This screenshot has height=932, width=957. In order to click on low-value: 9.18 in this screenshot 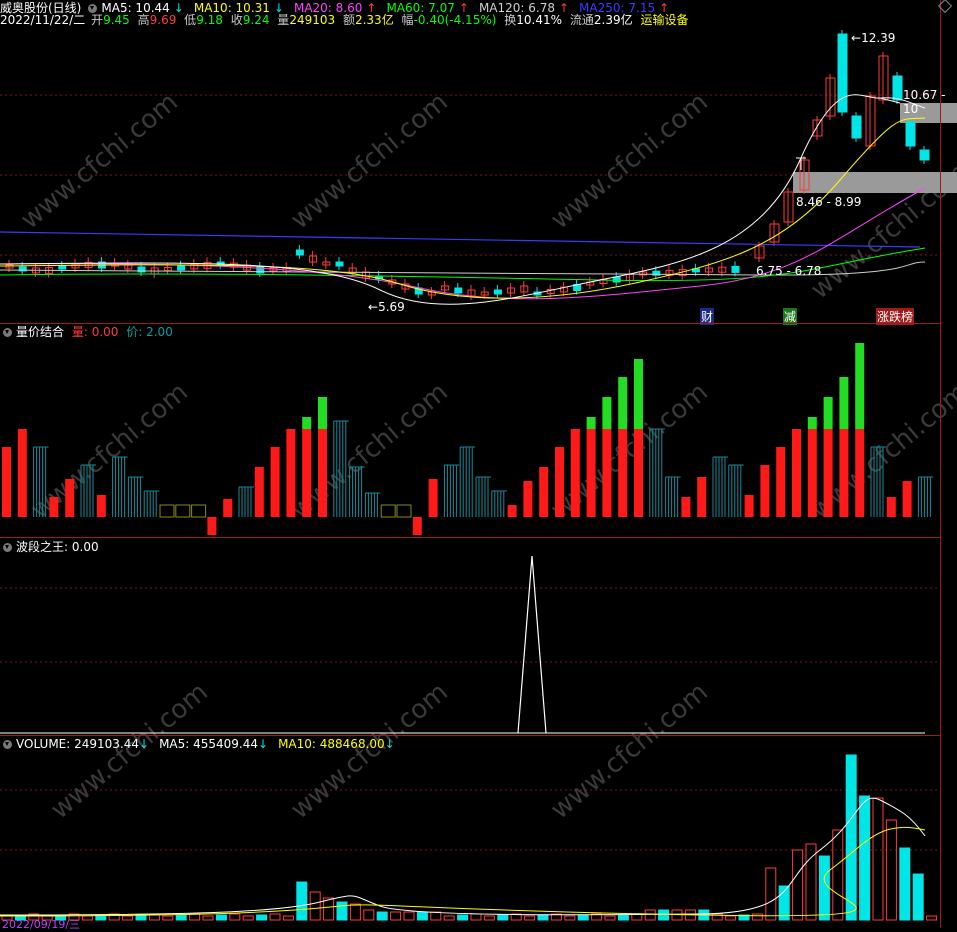, I will do `click(209, 20)`.